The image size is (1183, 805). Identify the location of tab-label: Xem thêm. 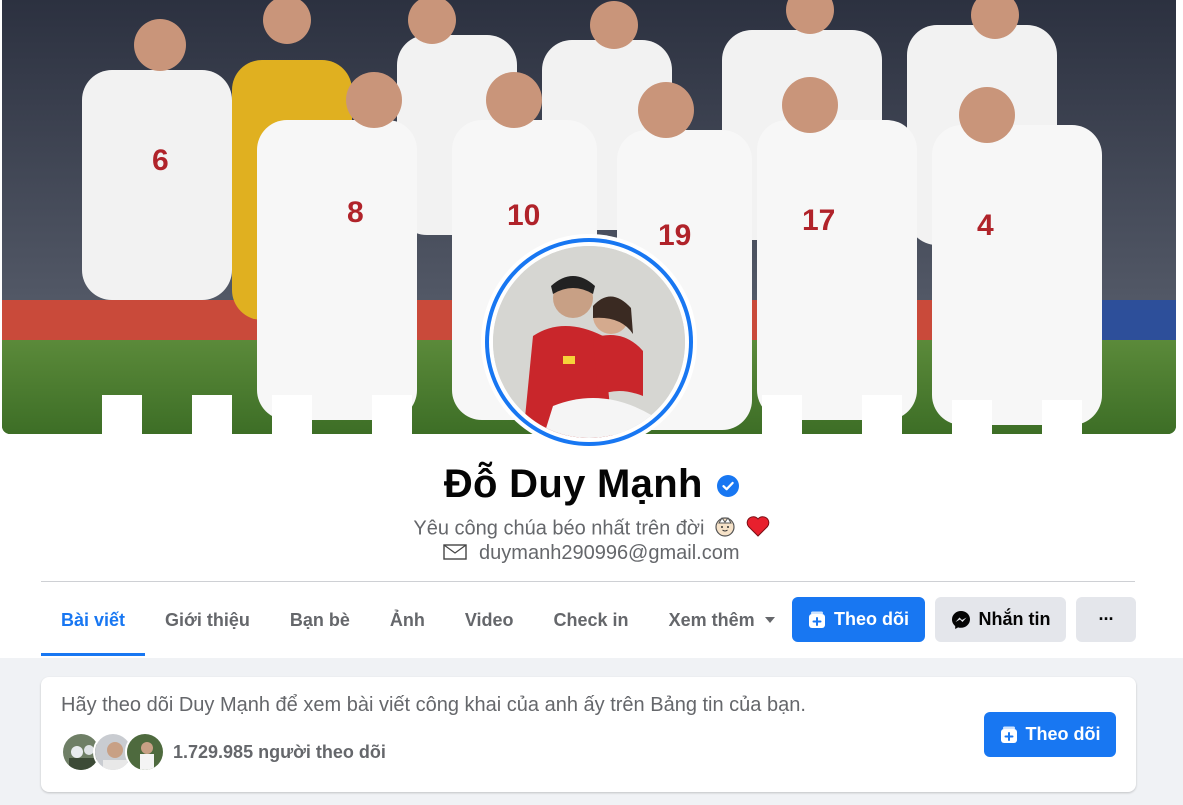
(711, 619).